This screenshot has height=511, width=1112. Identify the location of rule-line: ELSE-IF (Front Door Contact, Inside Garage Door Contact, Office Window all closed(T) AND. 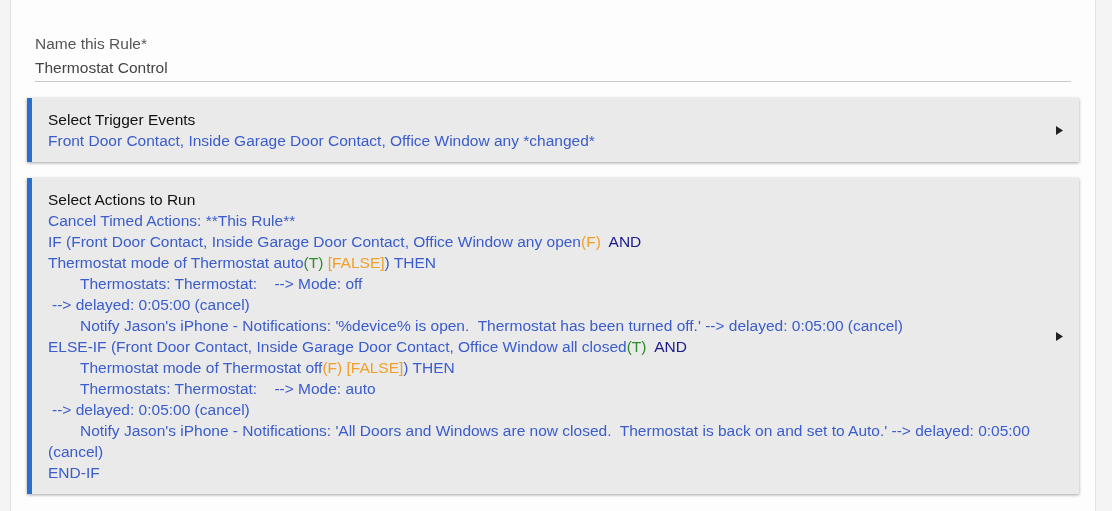
(368, 347).